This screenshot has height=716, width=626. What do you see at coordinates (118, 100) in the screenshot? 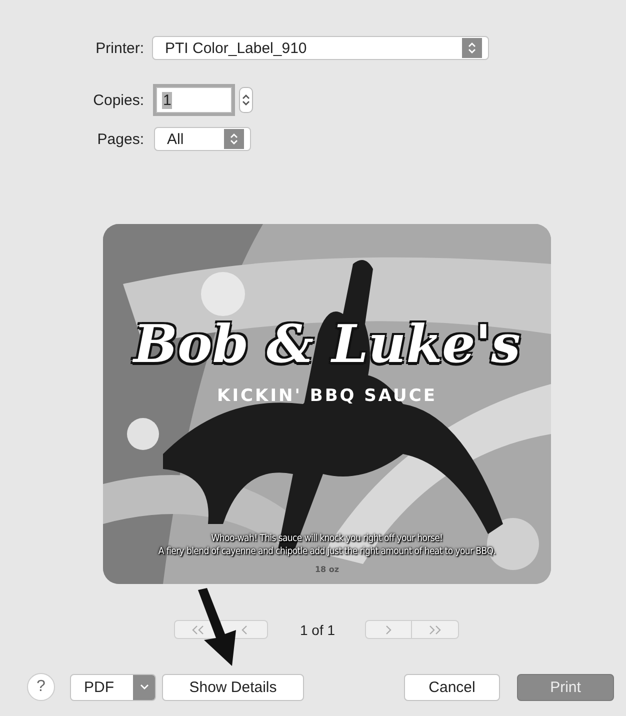
I see `copies-label: Copies:` at bounding box center [118, 100].